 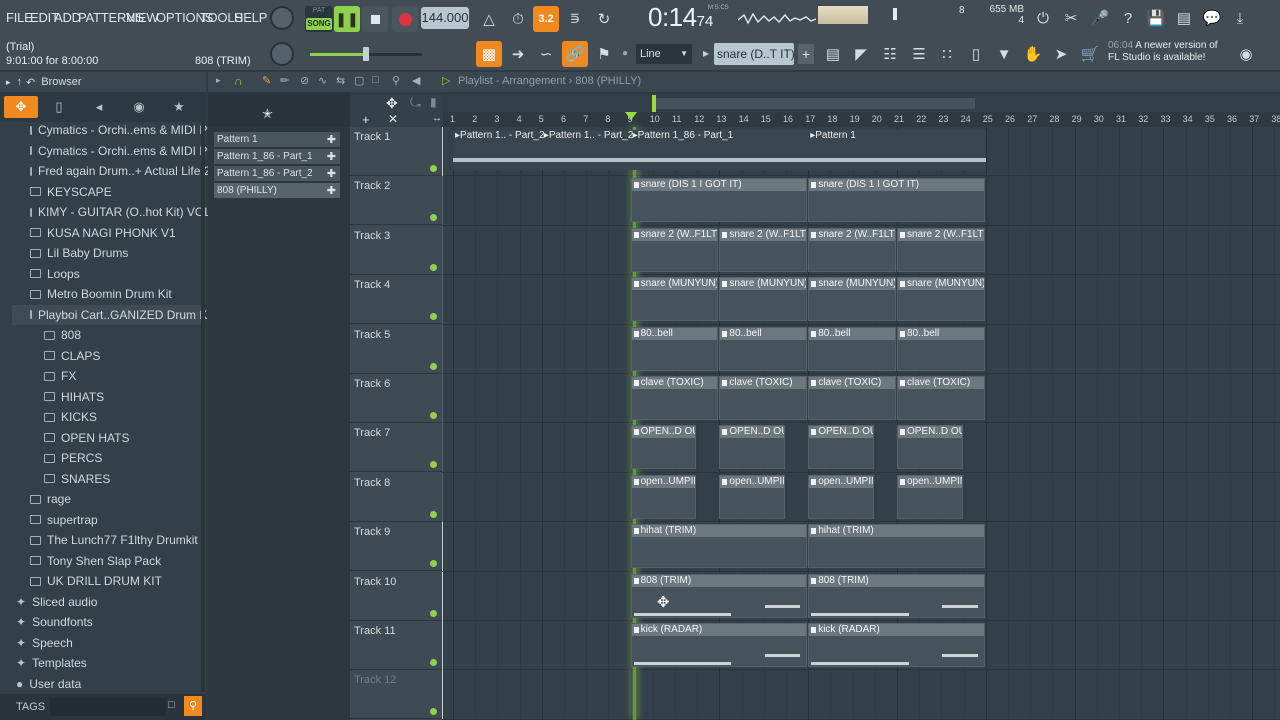 I want to click on time-display: 0:1474 M:S:CS, so click(x=688, y=19).